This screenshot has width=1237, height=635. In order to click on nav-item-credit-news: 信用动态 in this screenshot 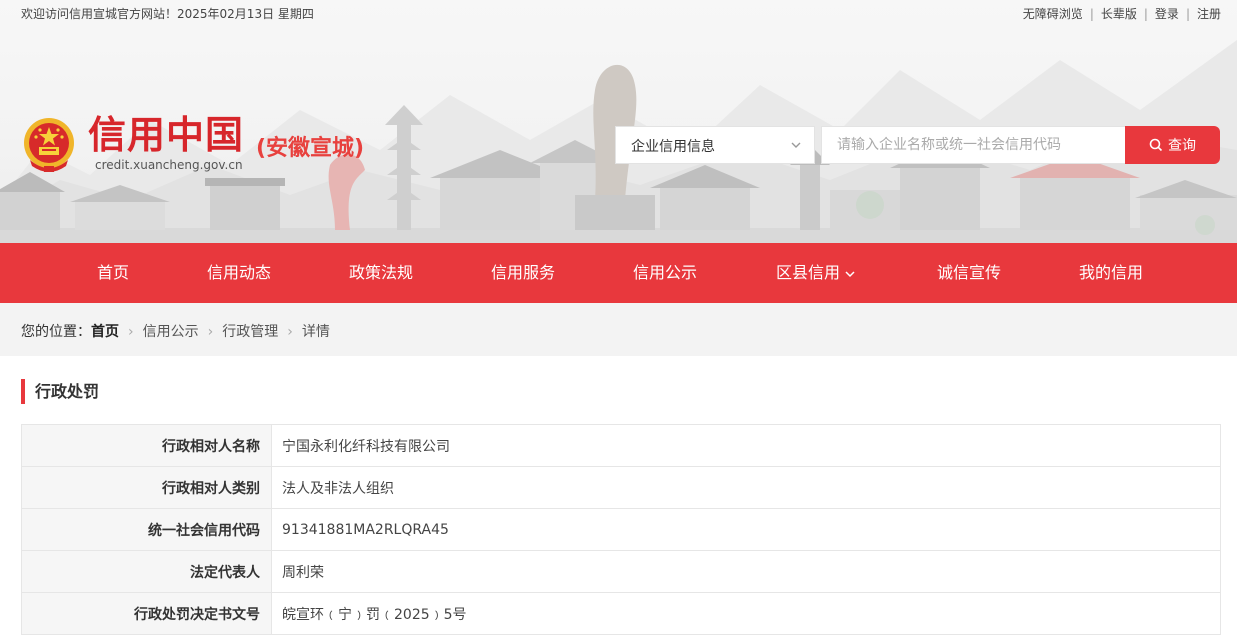, I will do `click(239, 273)`.